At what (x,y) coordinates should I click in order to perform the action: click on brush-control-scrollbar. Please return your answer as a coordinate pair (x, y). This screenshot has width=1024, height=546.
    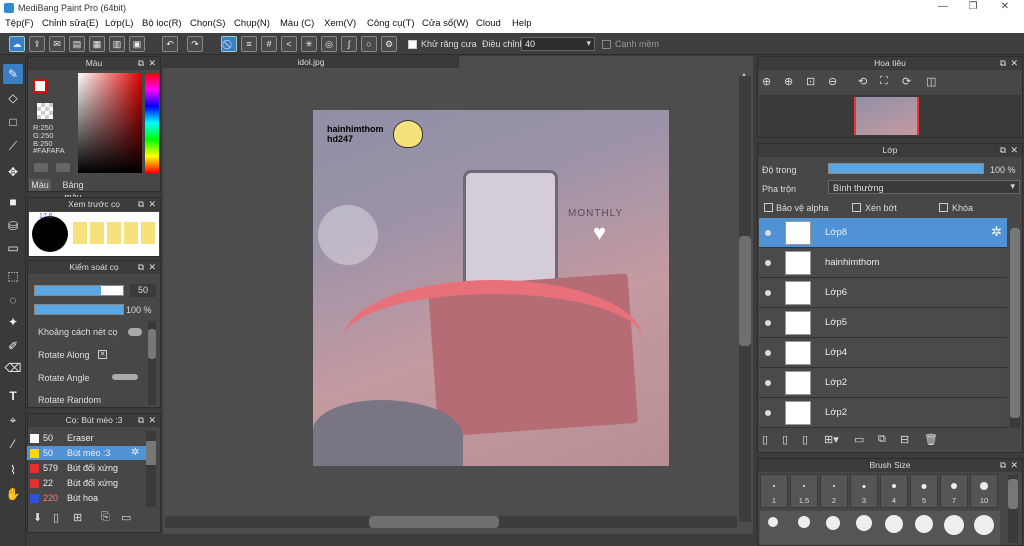
    Looking at the image, I should click on (152, 363).